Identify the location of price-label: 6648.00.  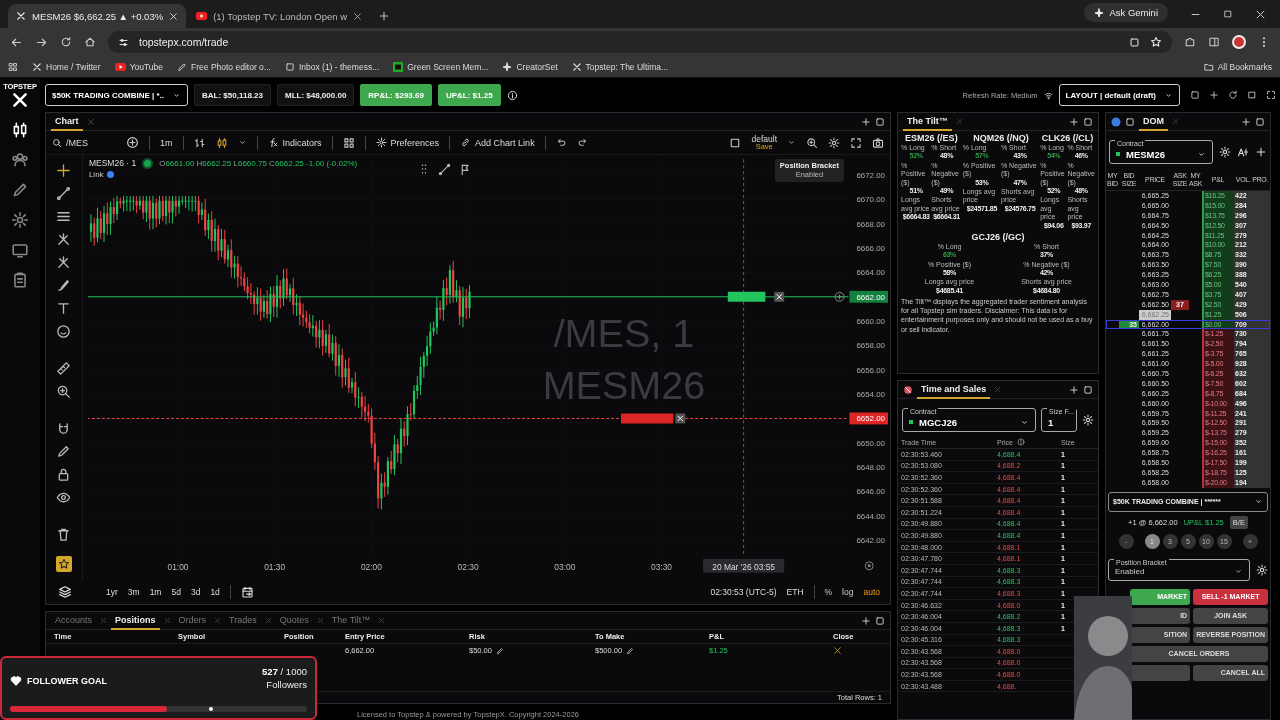
(870, 468).